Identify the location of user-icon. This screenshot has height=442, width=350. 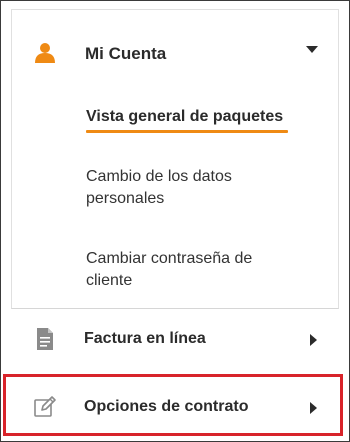
(45, 53).